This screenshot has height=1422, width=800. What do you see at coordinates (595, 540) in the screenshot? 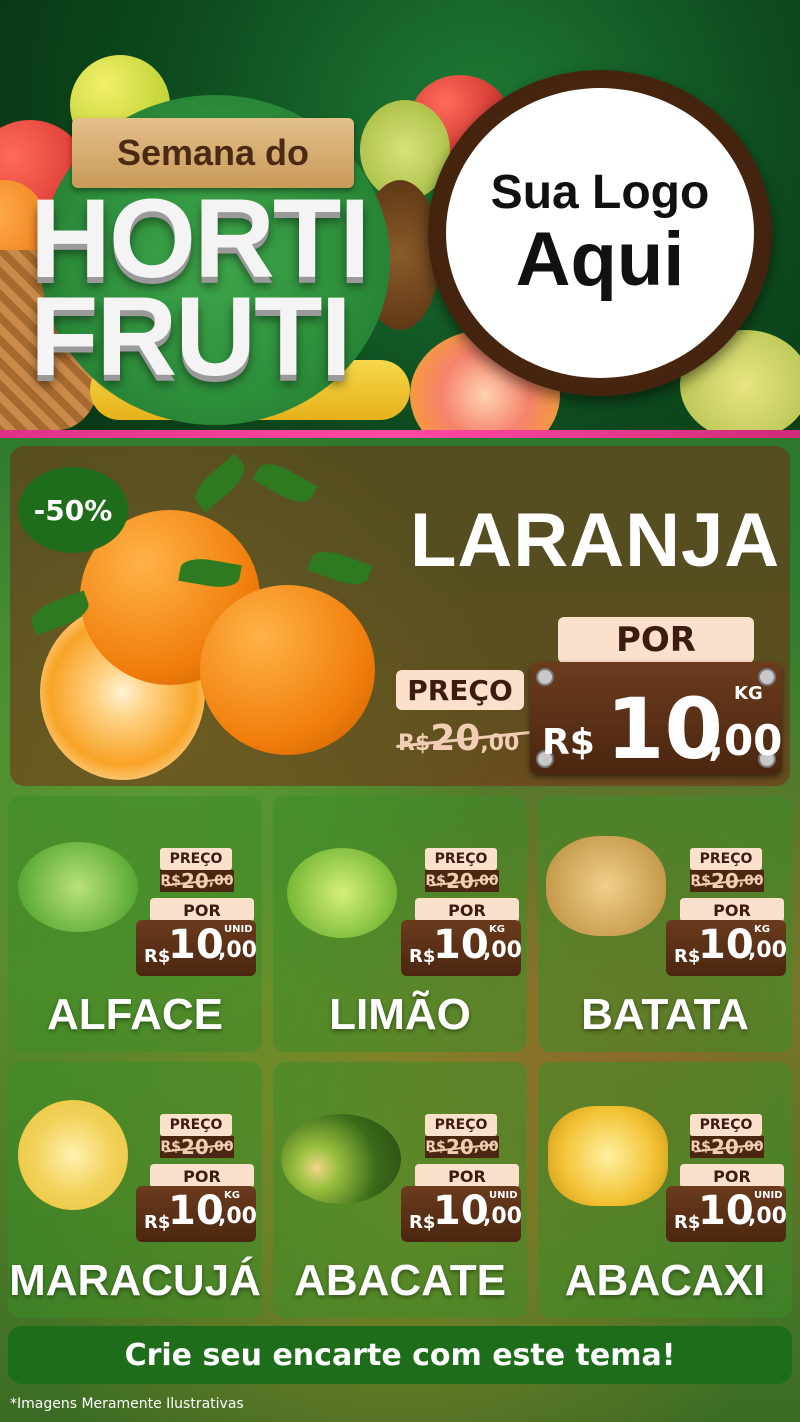
I see `hero-product-name: LARANJA` at bounding box center [595, 540].